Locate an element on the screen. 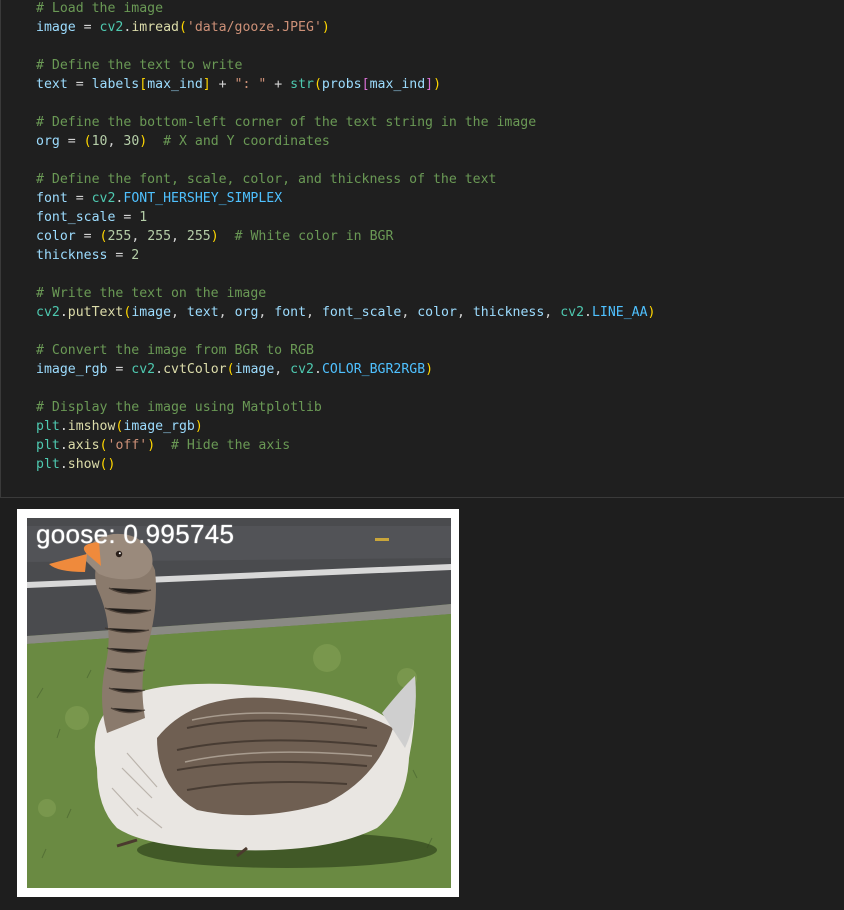 Image resolution: width=844 pixels, height=910 pixels. code-token: " is located at coordinates (250, 84).